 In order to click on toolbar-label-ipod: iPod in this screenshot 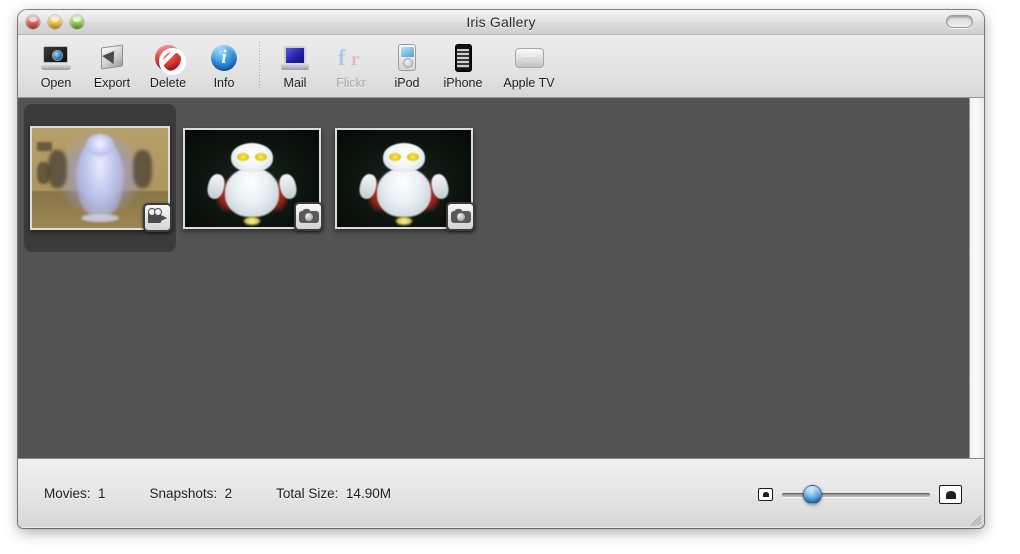, I will do `click(407, 83)`.